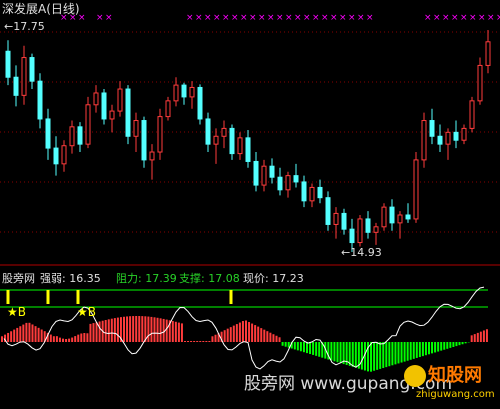 Image resolution: width=500 pixels, height=409 pixels. What do you see at coordinates (455, 375) in the screenshot?
I see `logo-text: 知股网` at bounding box center [455, 375].